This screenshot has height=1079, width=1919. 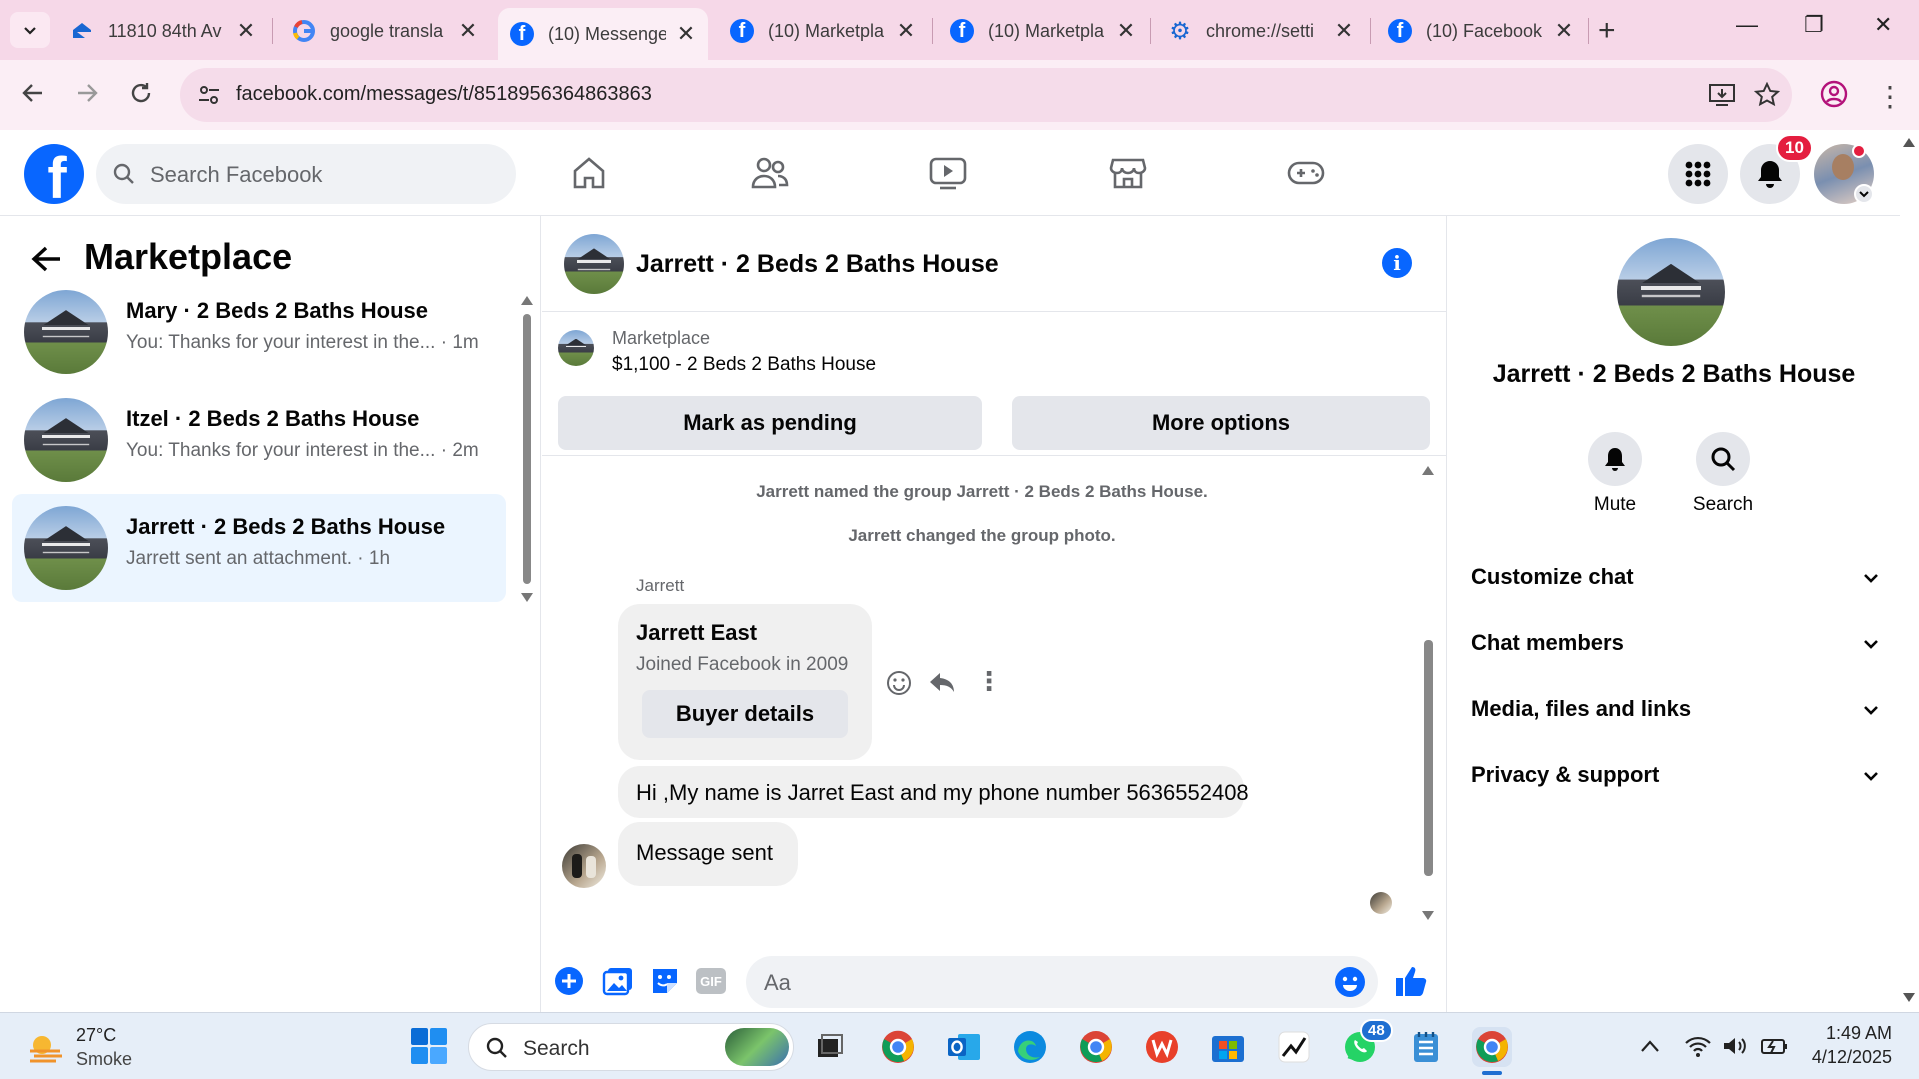 What do you see at coordinates (1883, 25) in the screenshot?
I see `close-window-button: ✕` at bounding box center [1883, 25].